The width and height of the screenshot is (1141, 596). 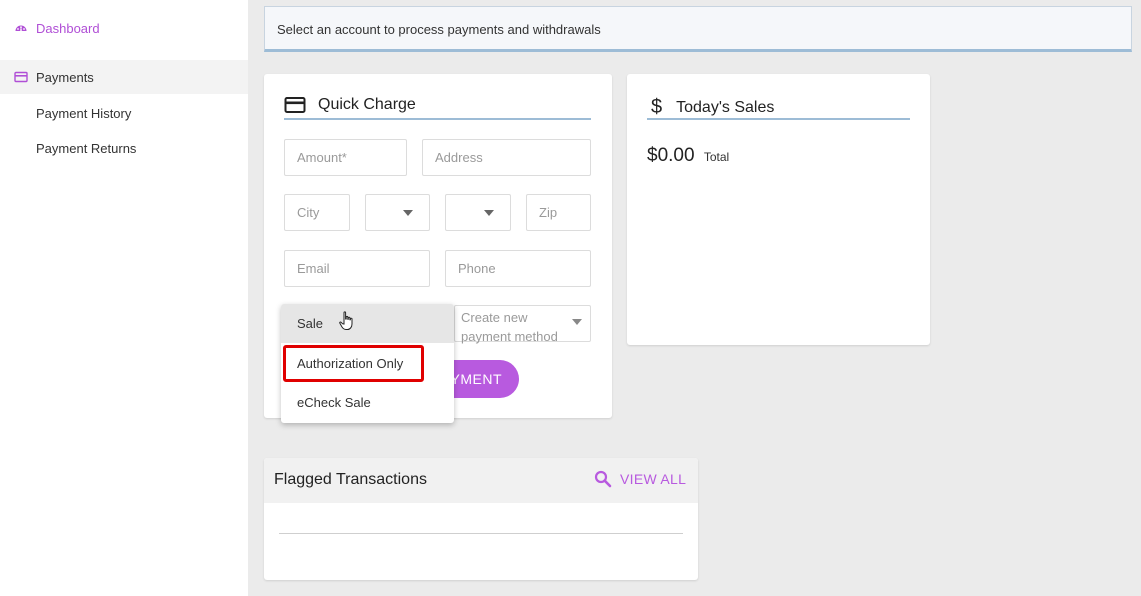 I want to click on zip-field: Zip, so click(x=558, y=212).